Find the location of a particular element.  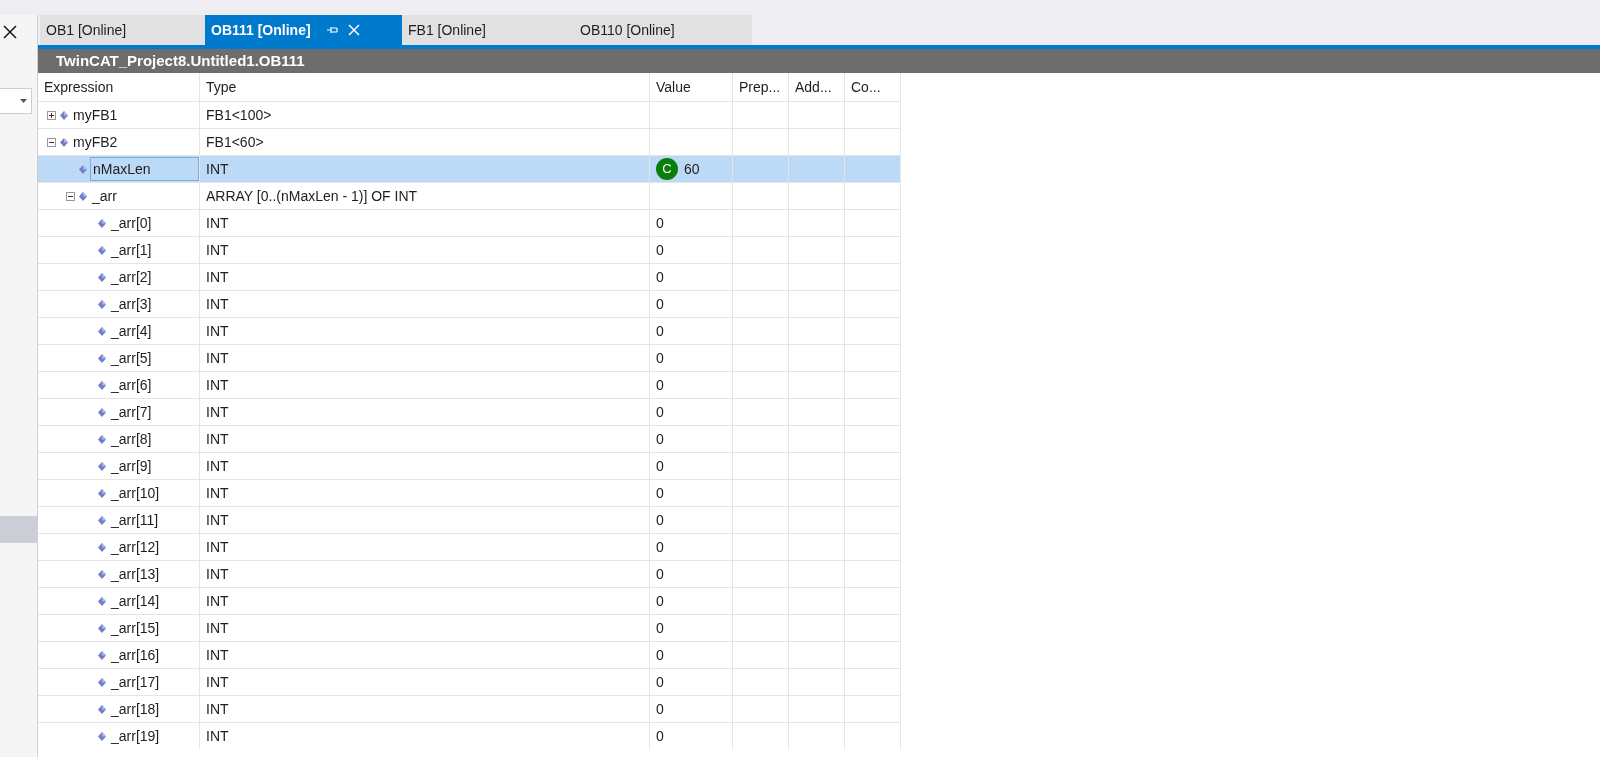

table-row: _arr[16] INT 0 is located at coordinates (469, 654).